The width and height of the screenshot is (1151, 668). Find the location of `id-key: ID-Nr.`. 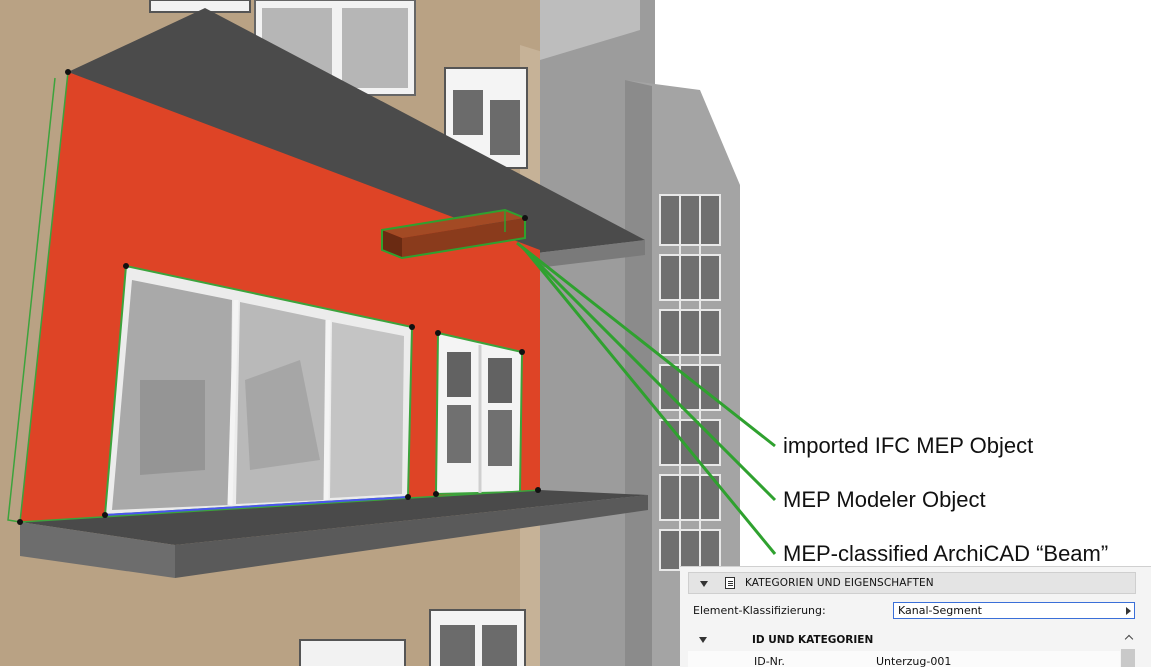

id-key: ID-Nr. is located at coordinates (769, 661).